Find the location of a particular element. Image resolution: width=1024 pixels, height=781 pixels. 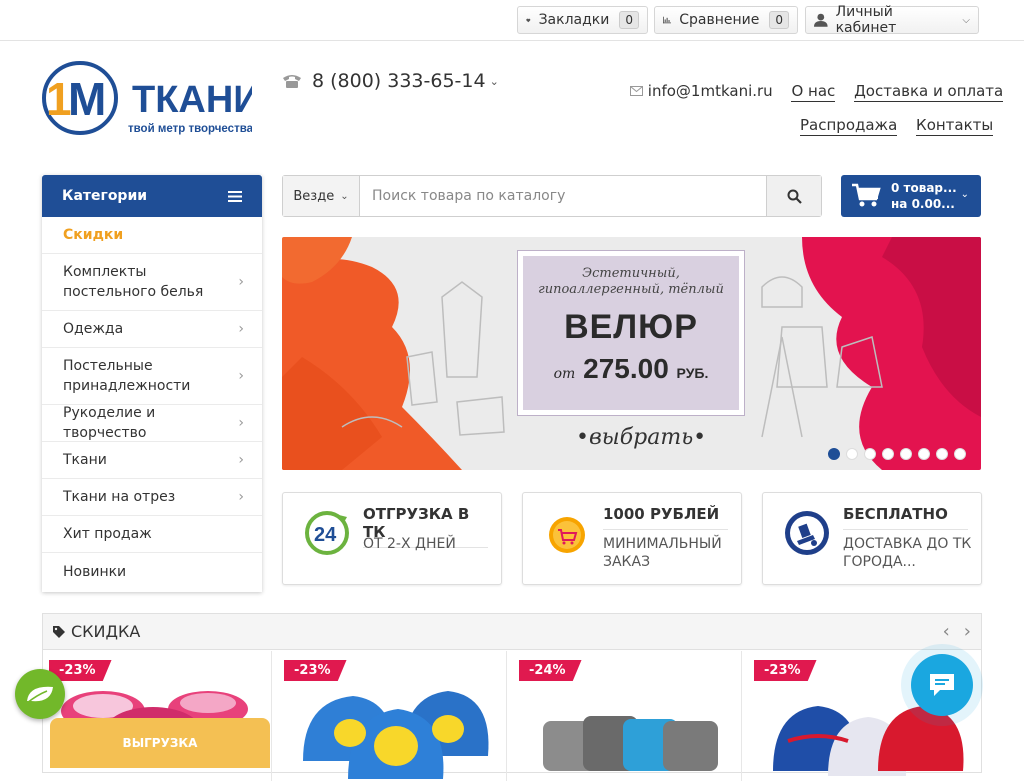

slider-dots is located at coordinates (897, 454).